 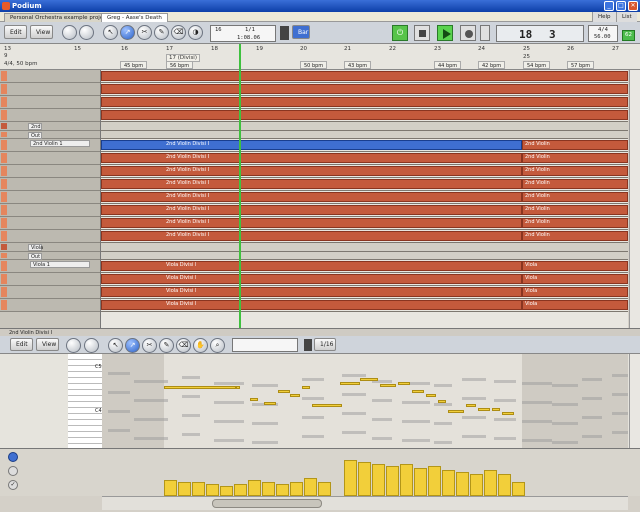 I want to click on track-name: 2nd V, so click(x=35, y=130).